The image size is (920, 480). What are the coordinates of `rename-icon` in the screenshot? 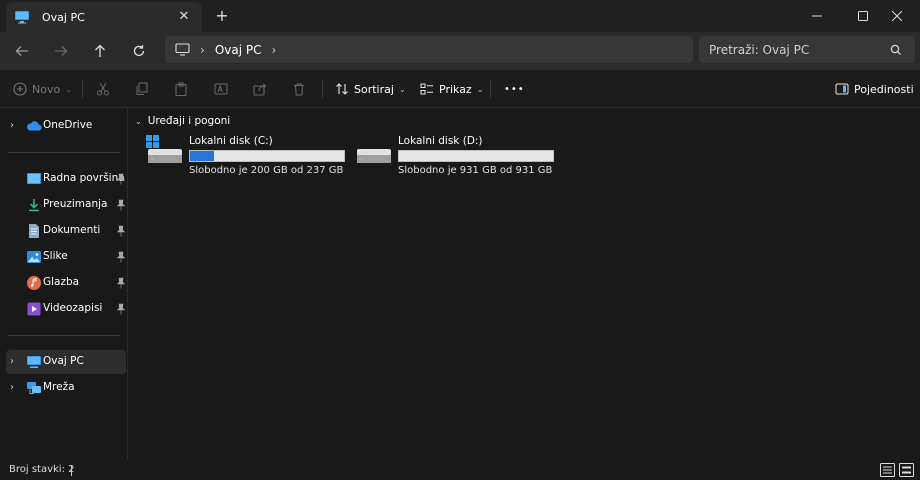 It's located at (221, 89).